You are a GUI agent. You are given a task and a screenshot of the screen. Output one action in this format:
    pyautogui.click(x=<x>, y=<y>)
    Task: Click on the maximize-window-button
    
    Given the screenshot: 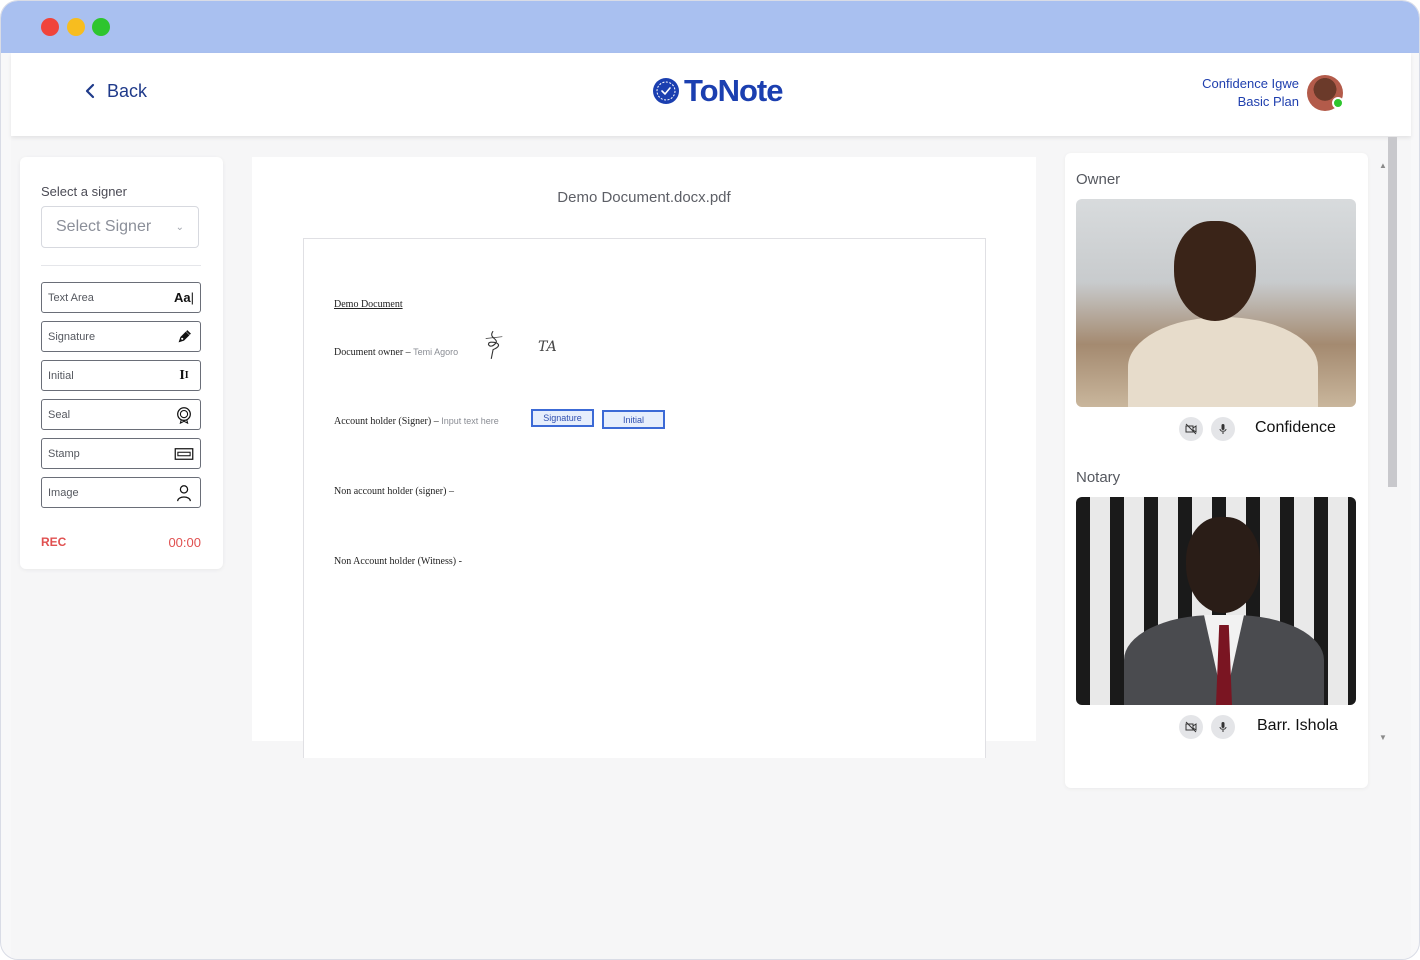 What is the action you would take?
    pyautogui.click(x=101, y=27)
    